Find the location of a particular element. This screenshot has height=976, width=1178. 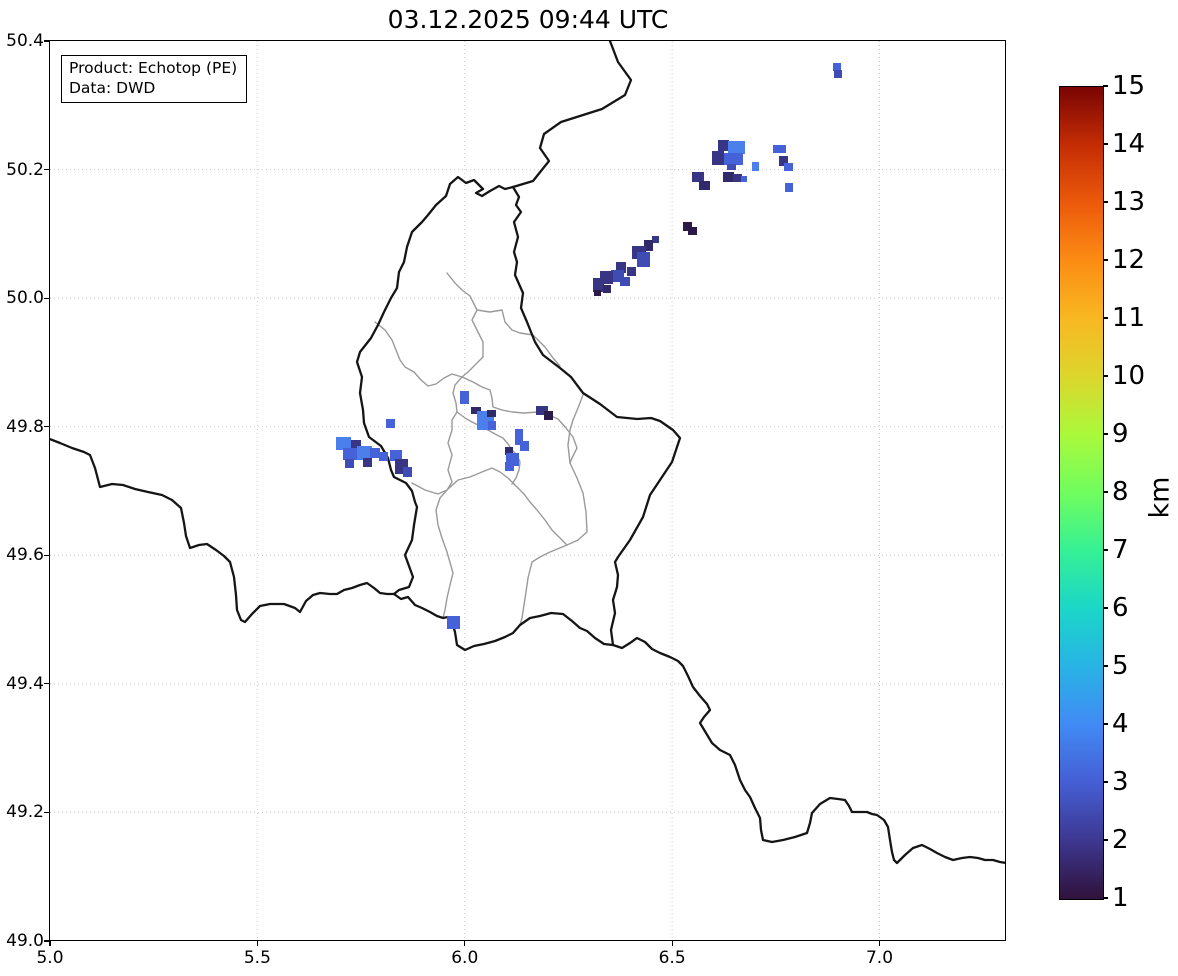

colorbar-tick-label: 2 is located at coordinates (1120, 840).